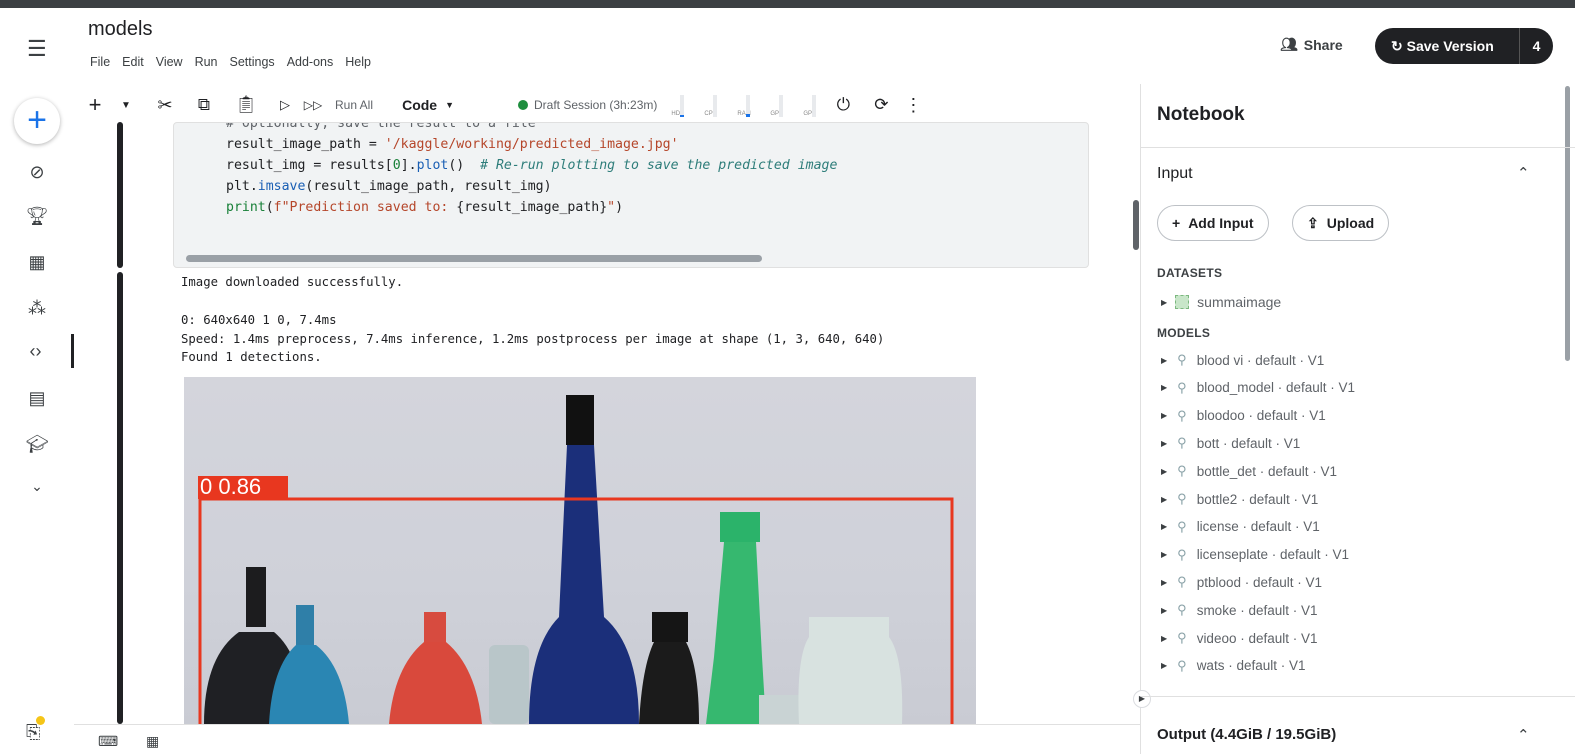 Image resolution: width=1575 pixels, height=754 pixels. Describe the element at coordinates (100, 62) in the screenshot. I see `menu-file: File` at that location.